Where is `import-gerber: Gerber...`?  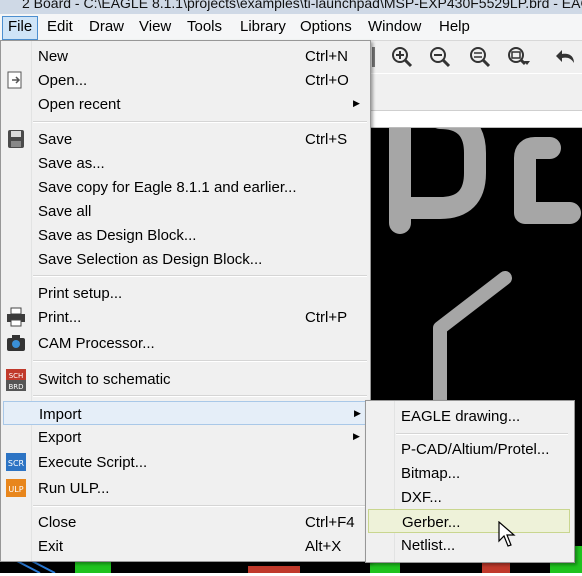
import-gerber: Gerber... is located at coordinates (469, 521).